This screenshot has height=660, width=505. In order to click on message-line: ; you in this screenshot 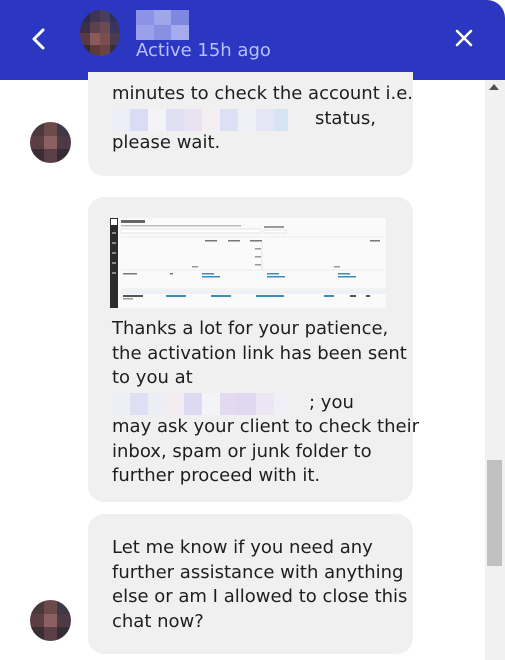, I will do `click(250, 403)`.